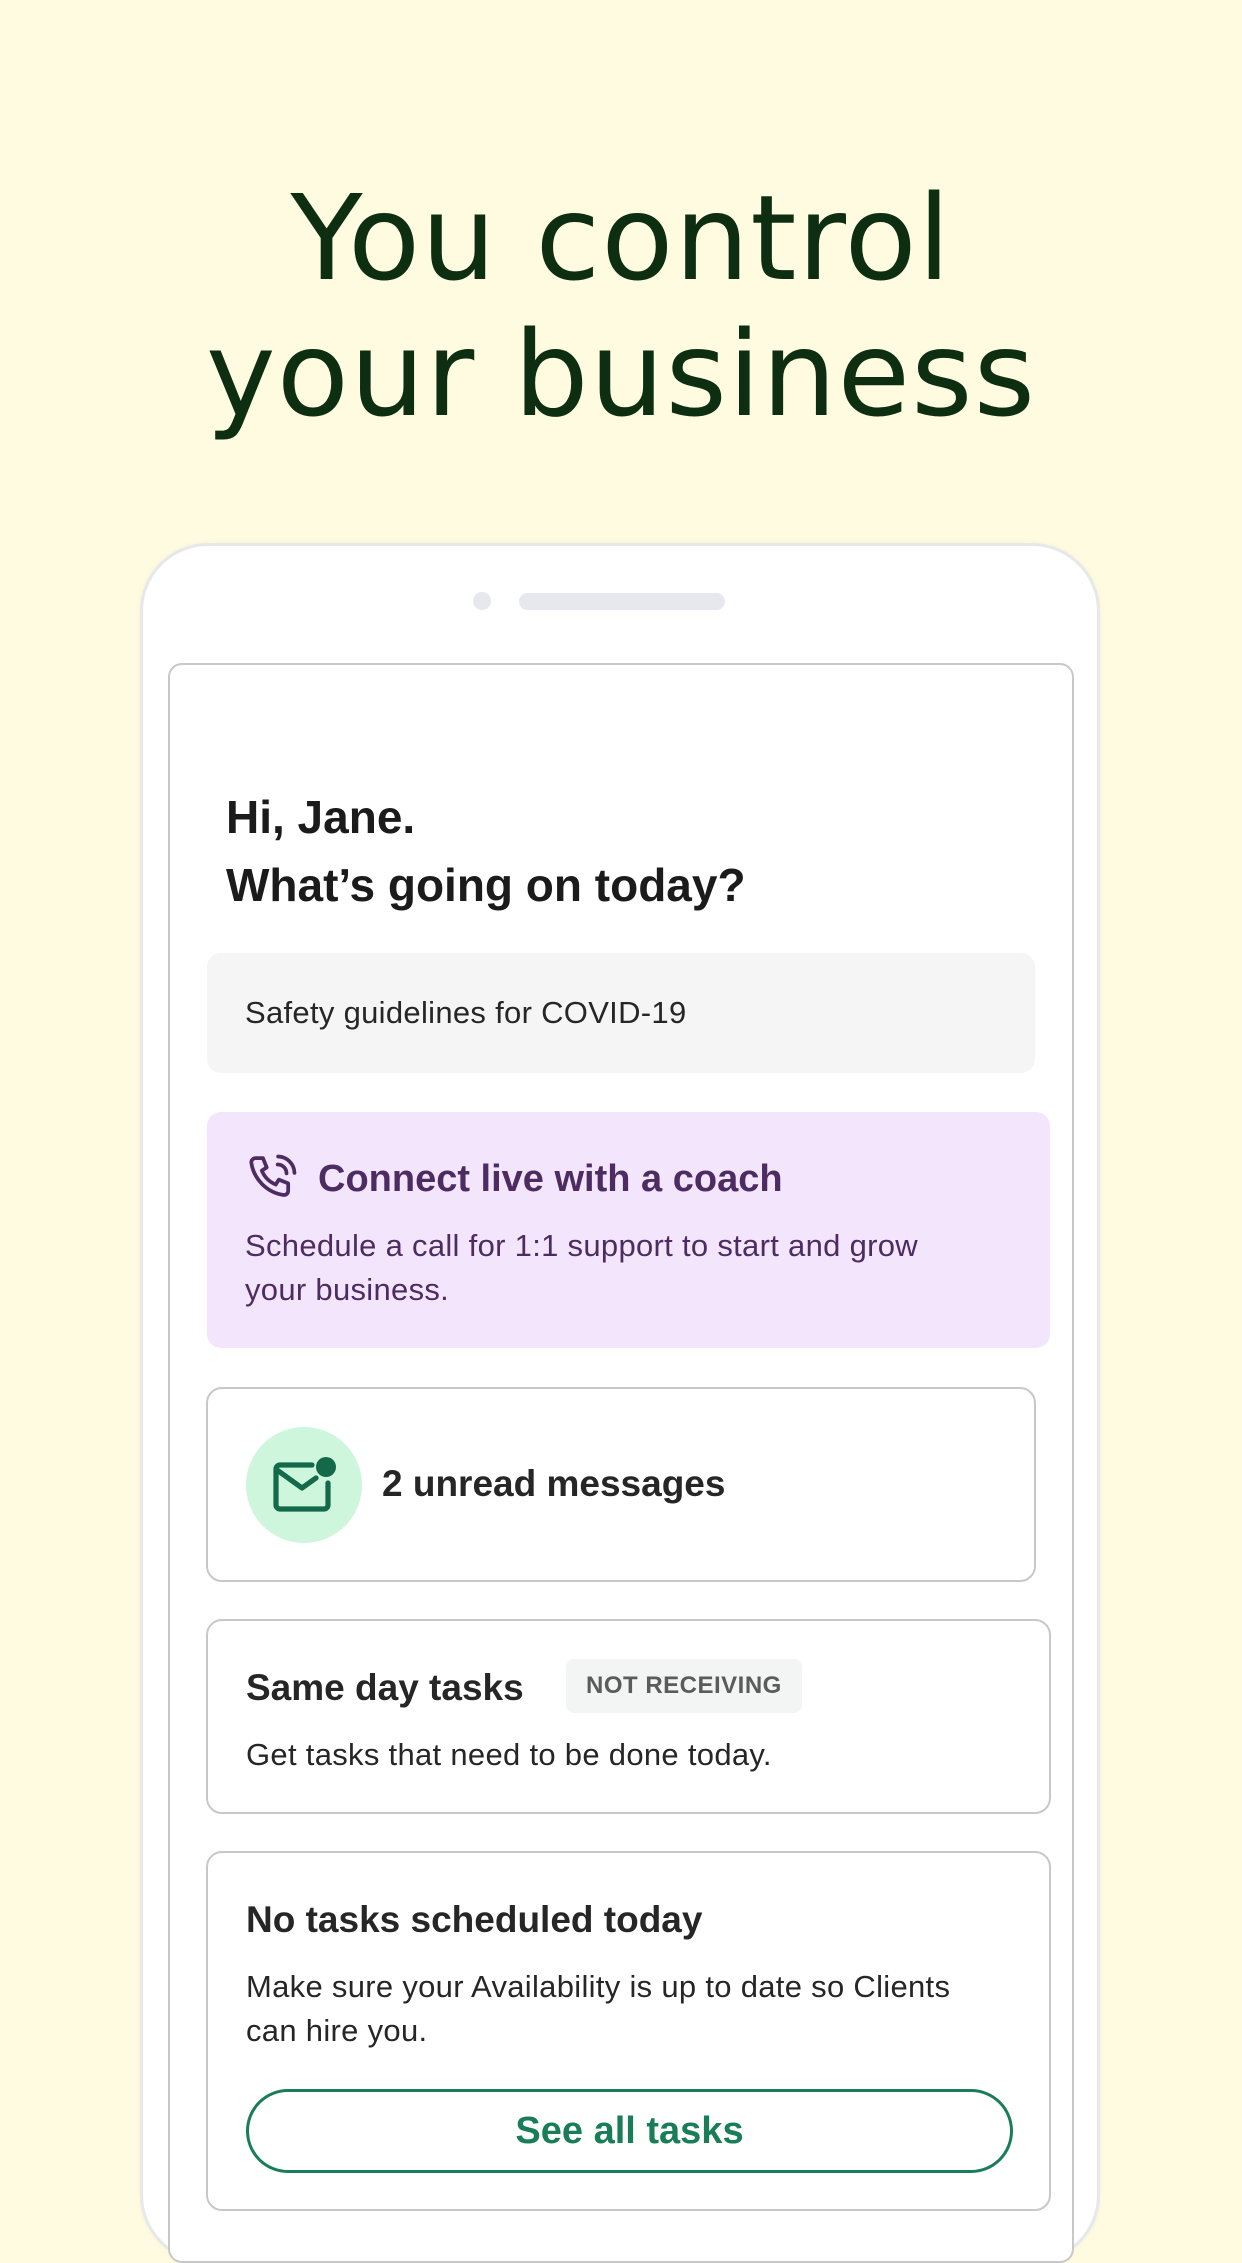 This screenshot has width=1242, height=2263. Describe the element at coordinates (550, 1179) in the screenshot. I see `coach-title: Connect live with a coach` at that location.